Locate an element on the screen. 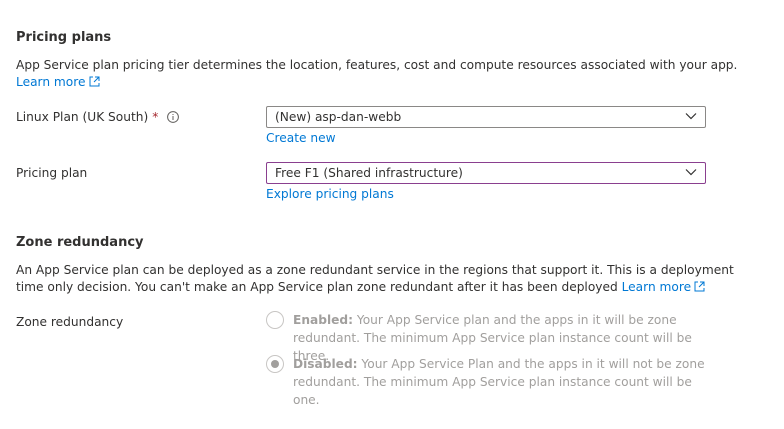 This screenshot has width=784, height=429. required-marker: * is located at coordinates (155, 117).